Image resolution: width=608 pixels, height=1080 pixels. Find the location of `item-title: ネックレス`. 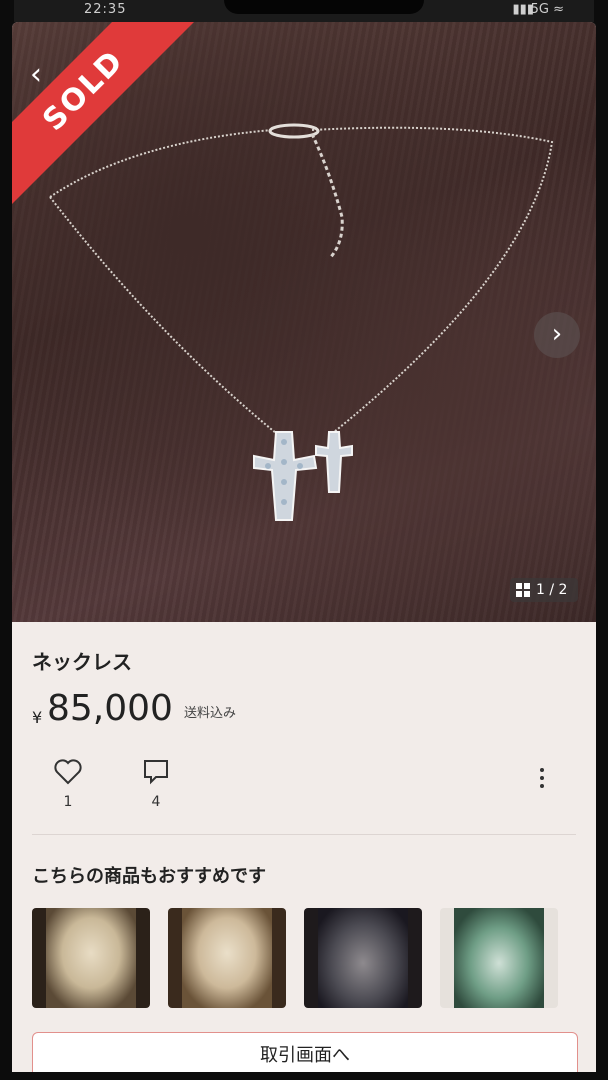

item-title: ネックレス is located at coordinates (82, 662).